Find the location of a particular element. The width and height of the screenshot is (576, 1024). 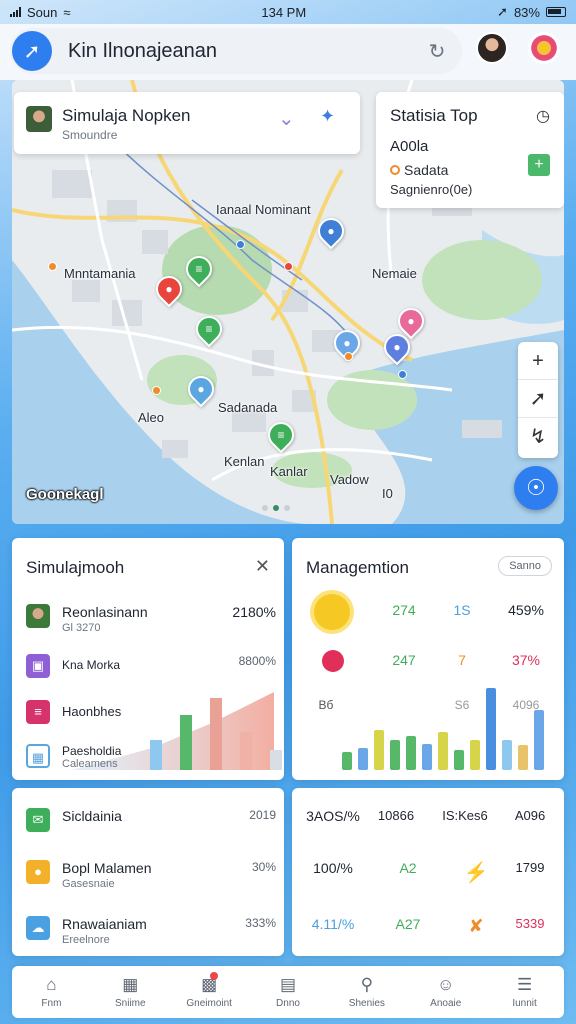

item-value: 8800% is located at coordinates (257, 661).